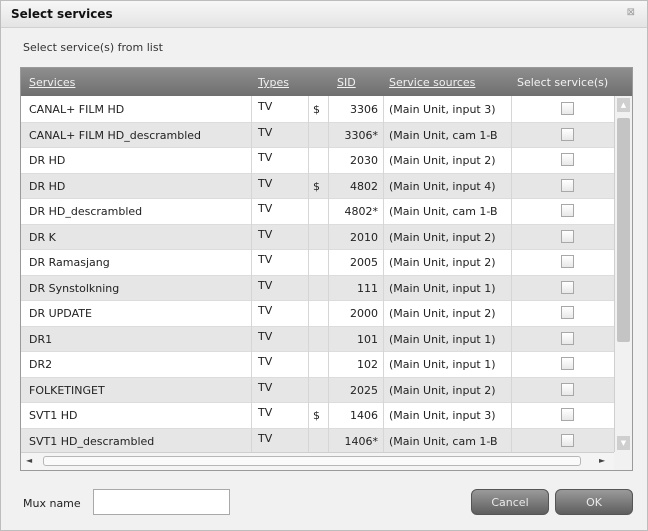 Image resolution: width=648 pixels, height=531 pixels. What do you see at coordinates (623, 461) in the screenshot?
I see `scroll-corner` at bounding box center [623, 461].